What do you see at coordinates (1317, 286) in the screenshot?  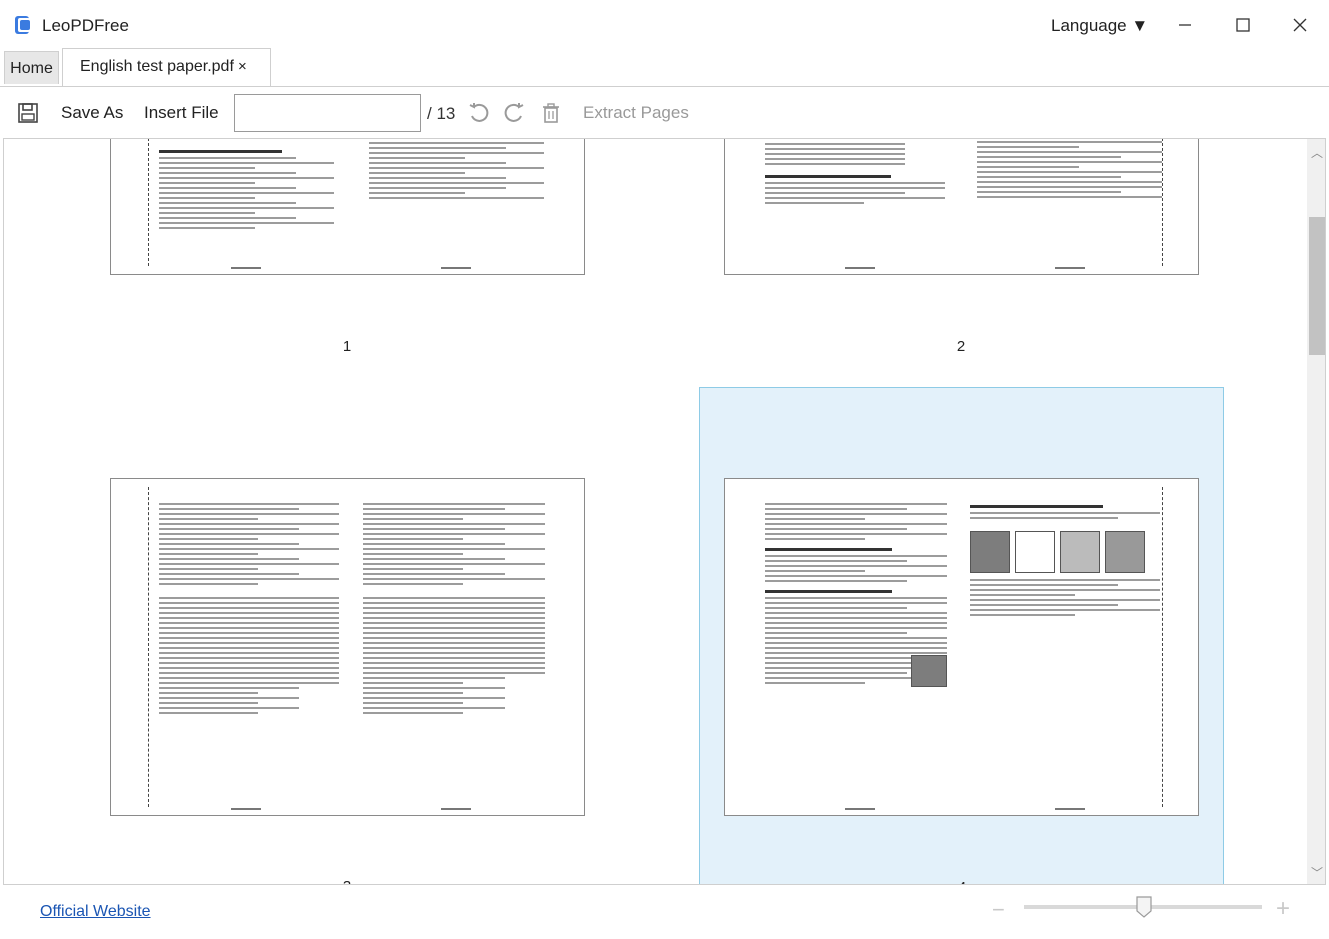 I see `scrollbar-thumb` at bounding box center [1317, 286].